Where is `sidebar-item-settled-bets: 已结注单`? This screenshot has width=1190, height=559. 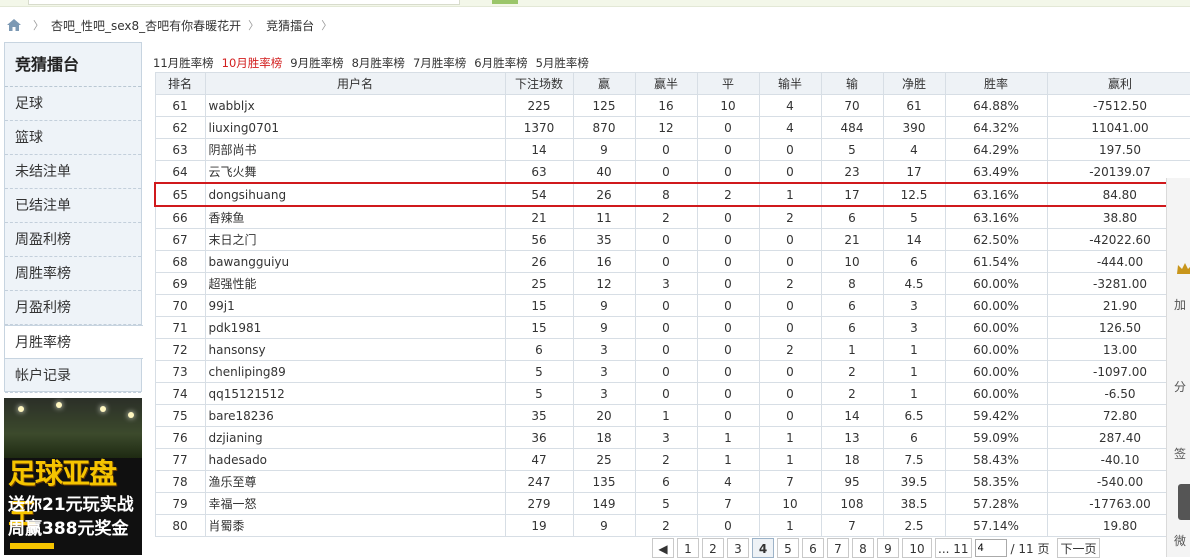 sidebar-item-settled-bets: 已结注单 is located at coordinates (73, 206).